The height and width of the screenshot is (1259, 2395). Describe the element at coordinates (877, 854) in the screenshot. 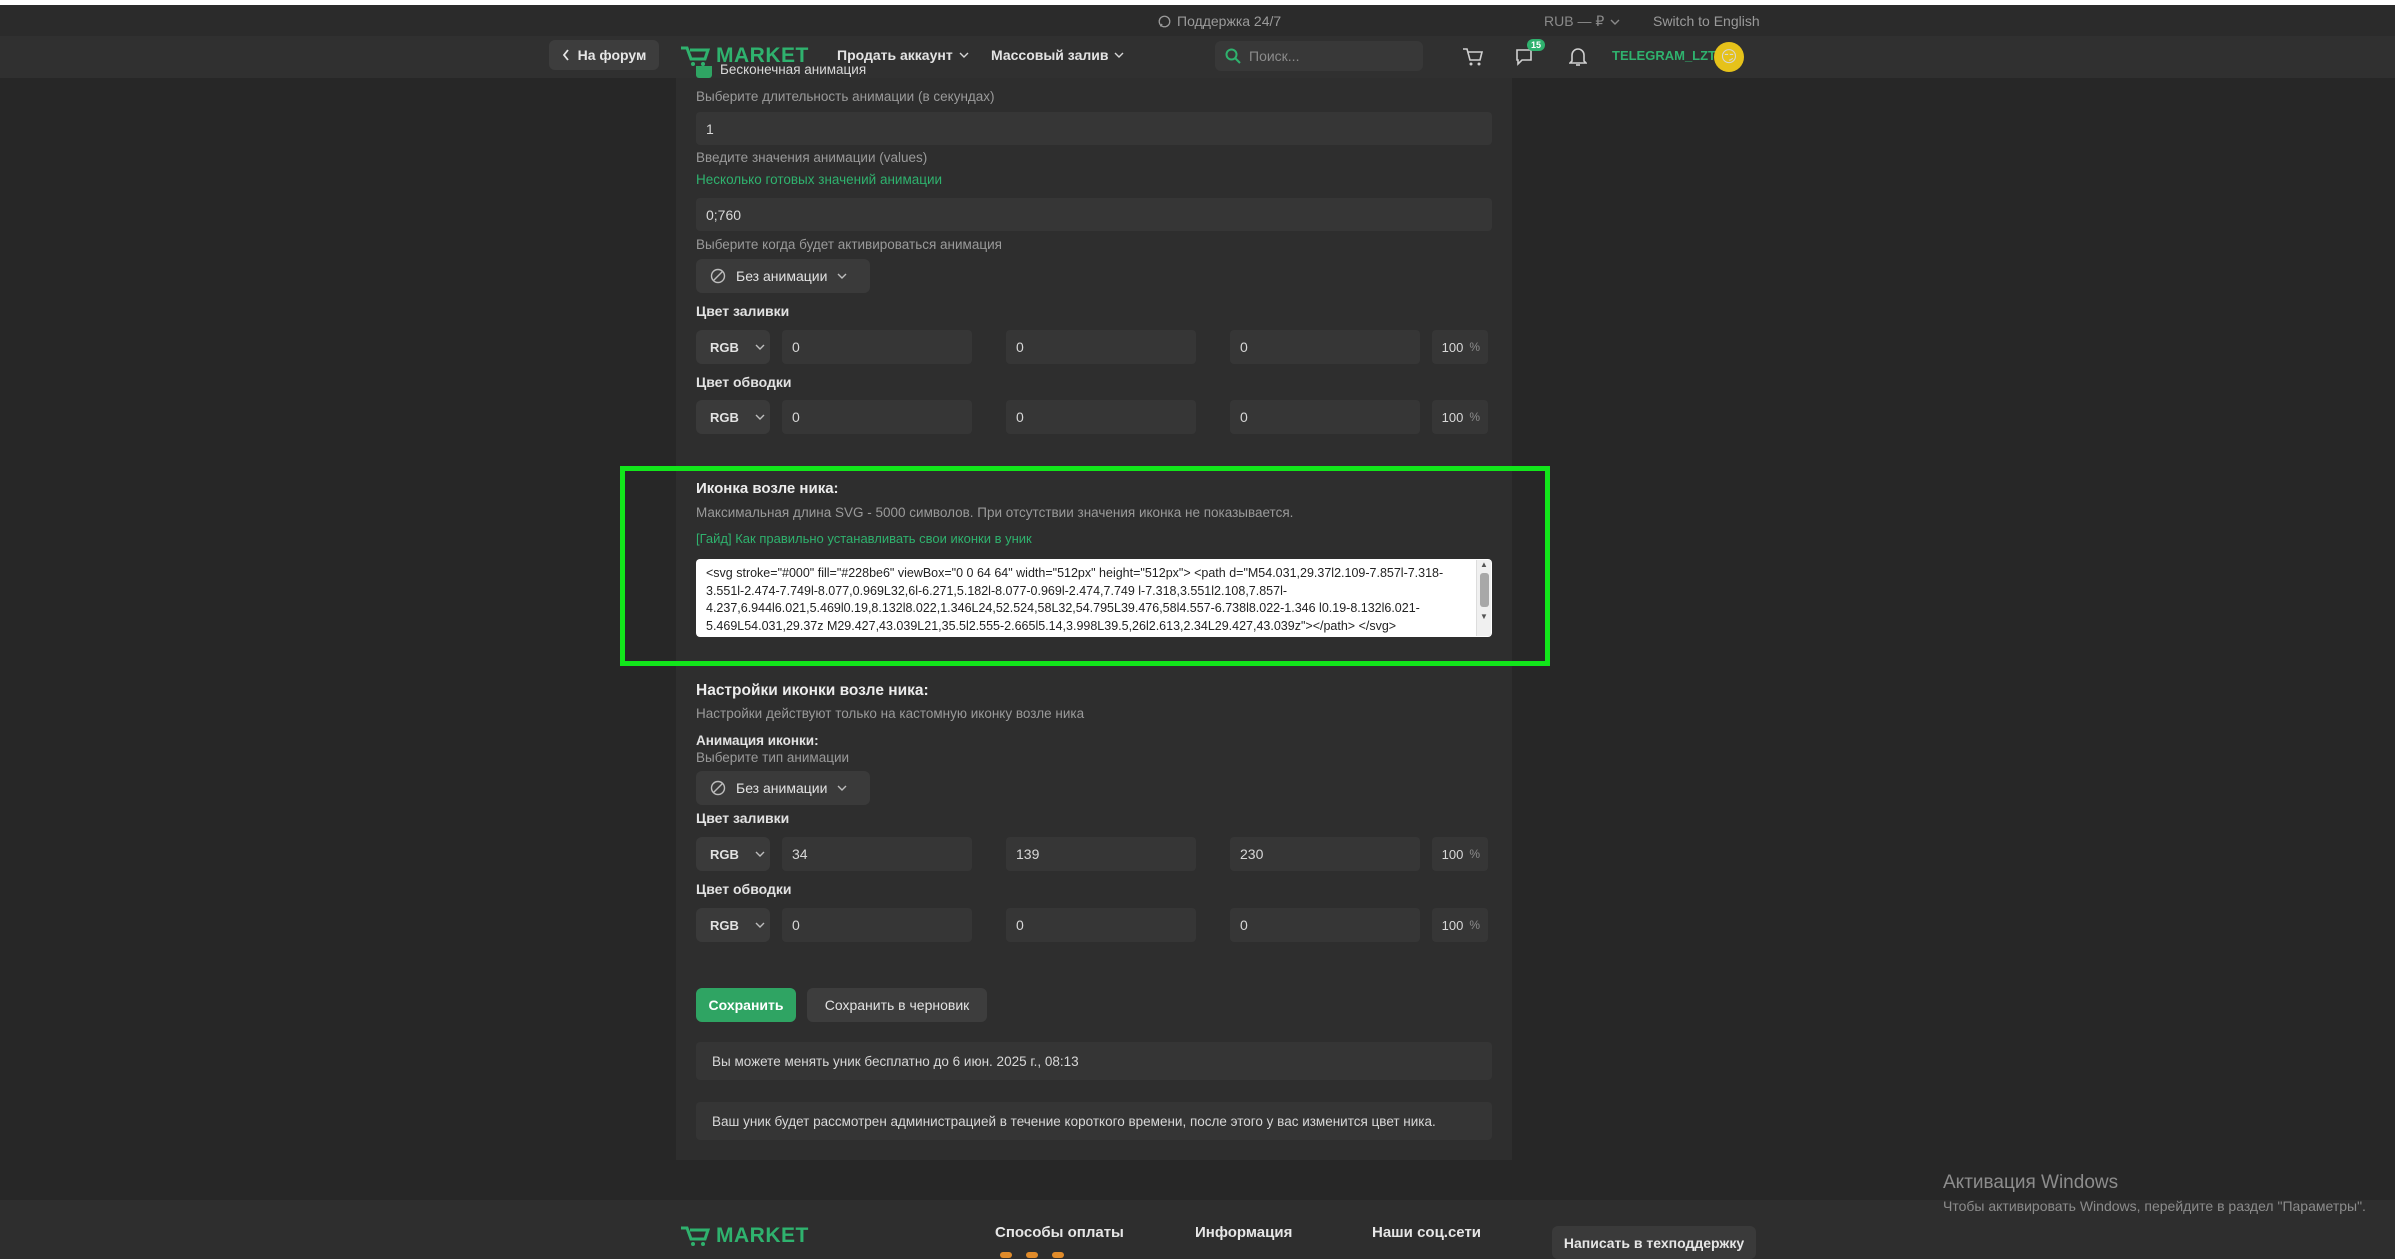

I see `icon-fill-r-input: 34` at that location.